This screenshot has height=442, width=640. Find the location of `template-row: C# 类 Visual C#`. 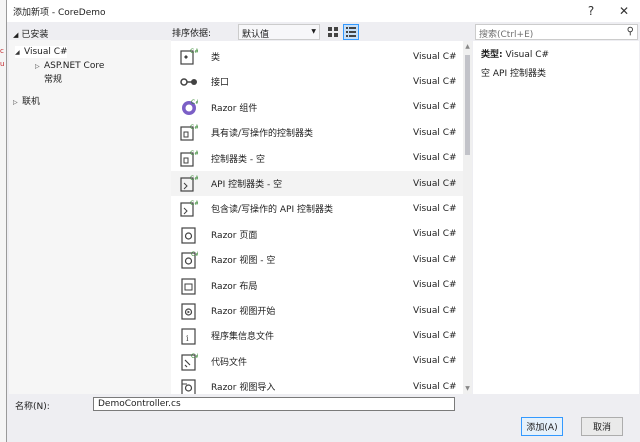

template-row: C# 类 Visual C# is located at coordinates (317, 56).